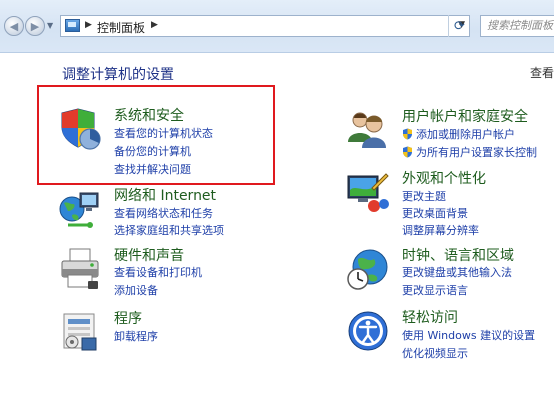 Image resolution: width=554 pixels, height=414 pixels. What do you see at coordinates (435, 214) in the screenshot?
I see `link-change-desktop-background: 更改桌面背景` at bounding box center [435, 214].